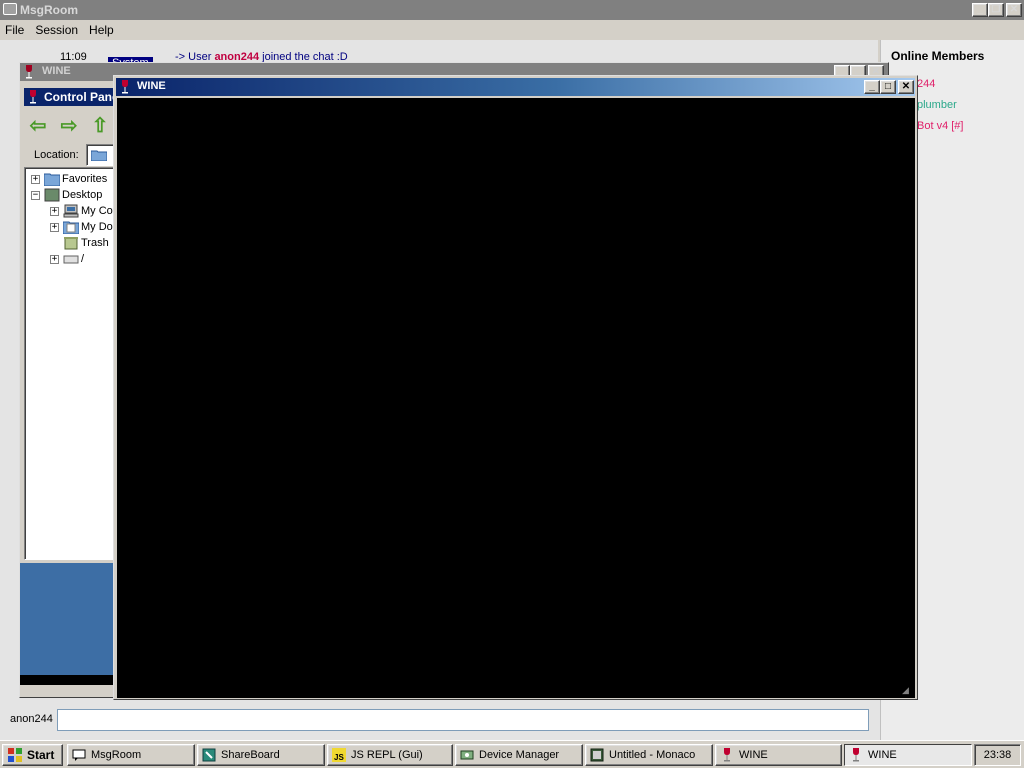  I want to click on up-arrow-icon: ⇧, so click(100, 126).